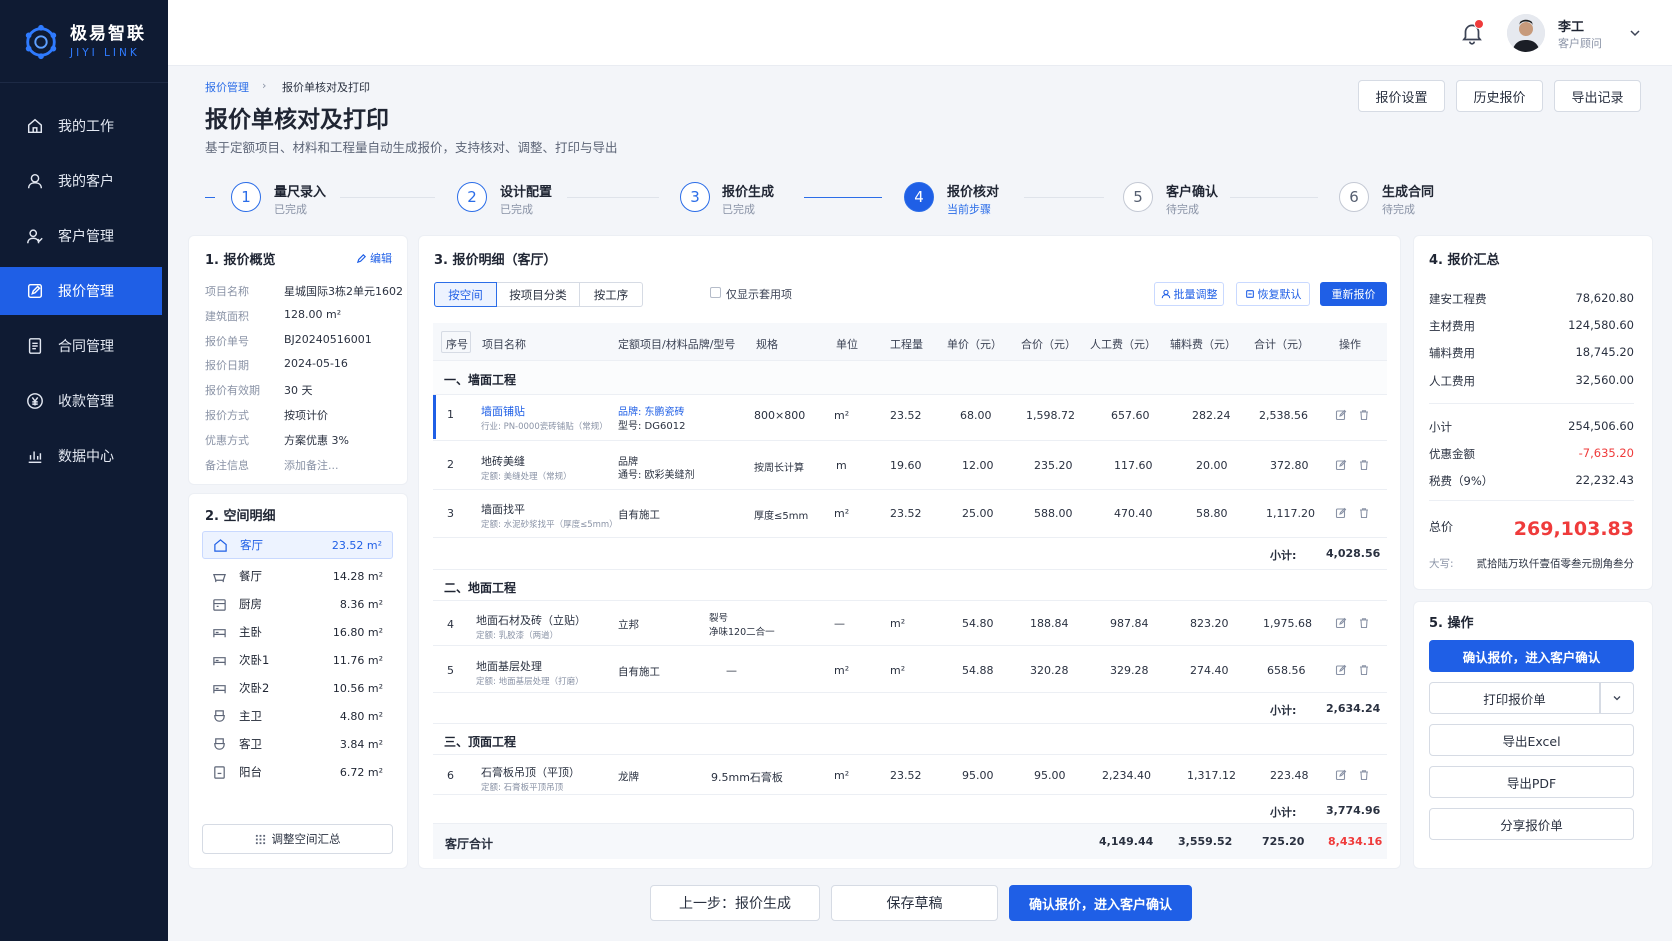  I want to click on step-6-status: 待完成, so click(1398, 209).